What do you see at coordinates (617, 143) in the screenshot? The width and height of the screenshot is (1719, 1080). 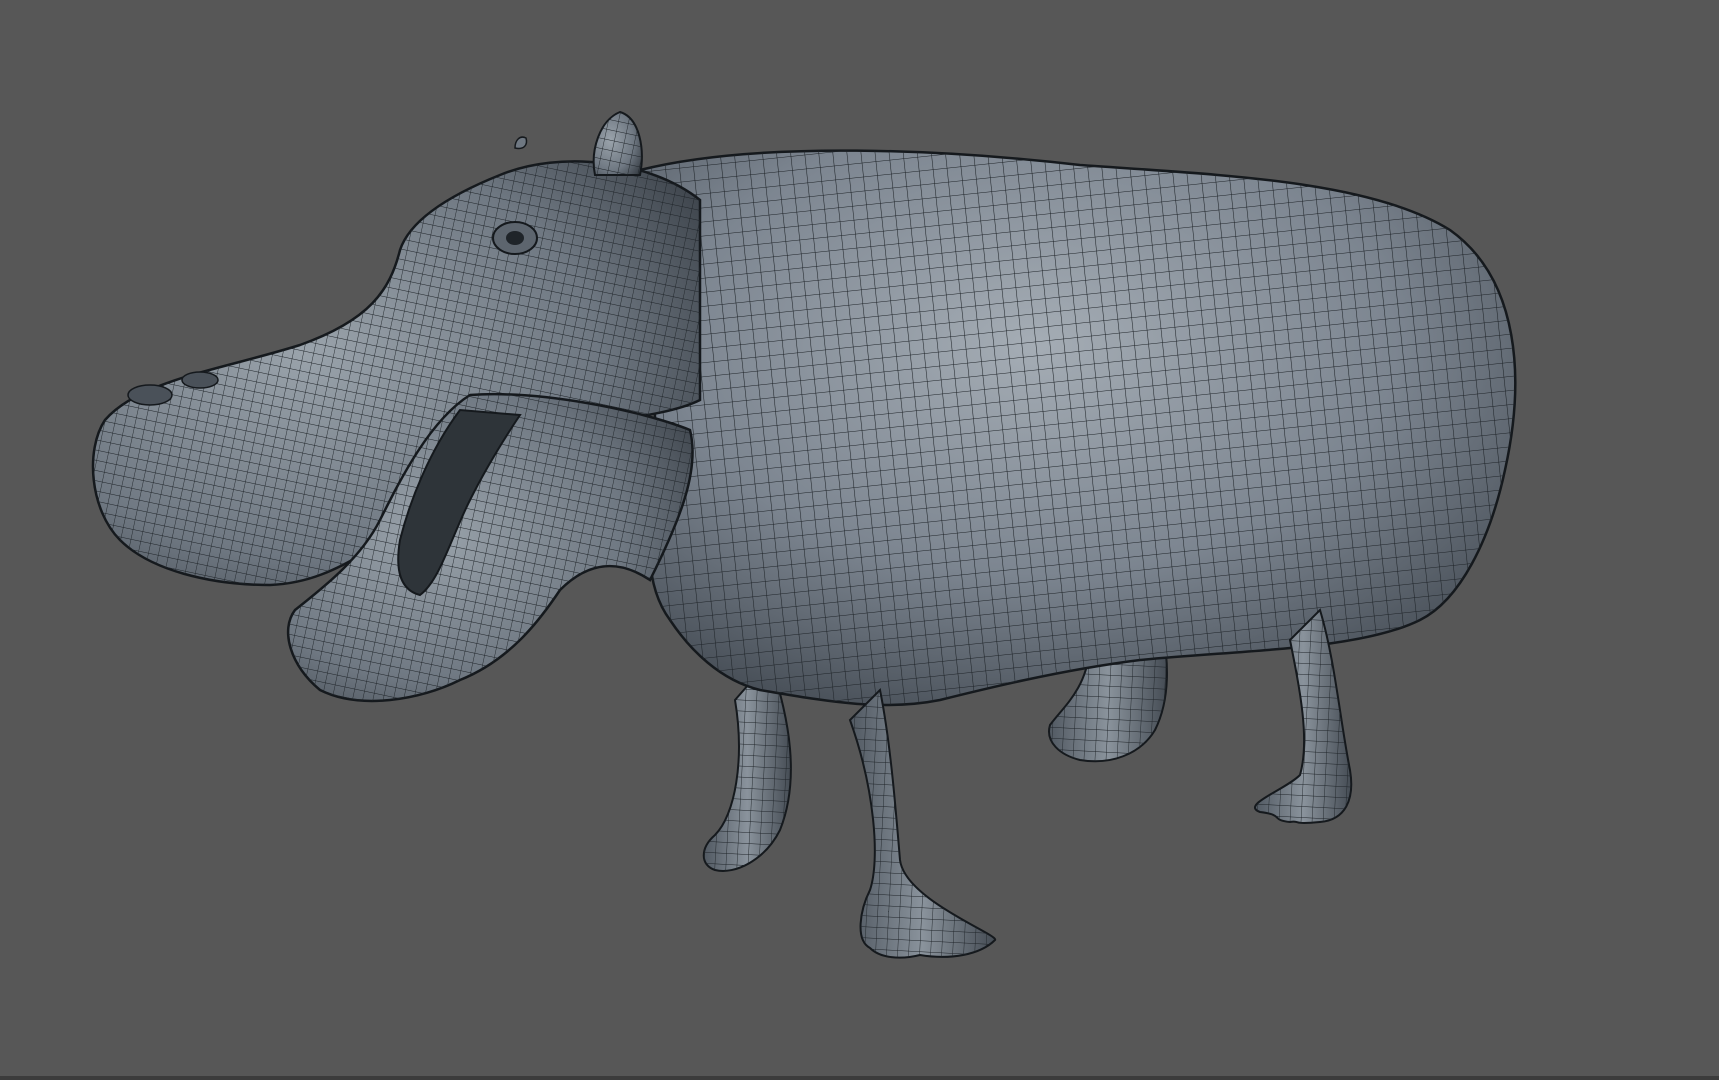 I see `hippo-ear-near` at bounding box center [617, 143].